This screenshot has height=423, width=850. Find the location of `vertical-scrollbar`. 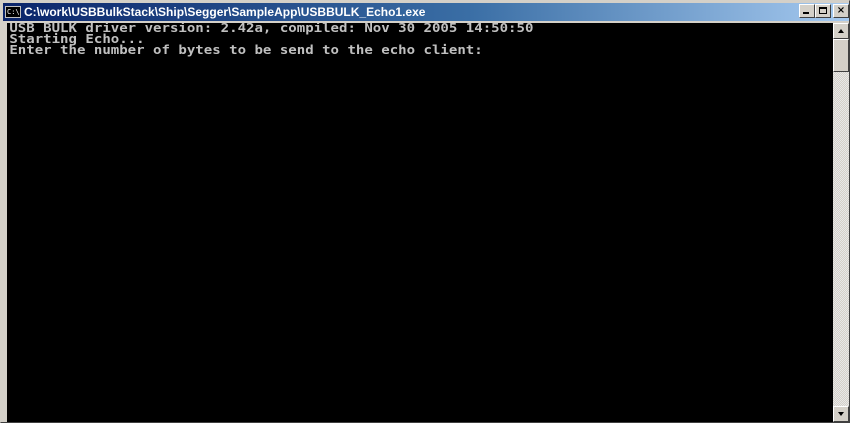

vertical-scrollbar is located at coordinates (841, 222).